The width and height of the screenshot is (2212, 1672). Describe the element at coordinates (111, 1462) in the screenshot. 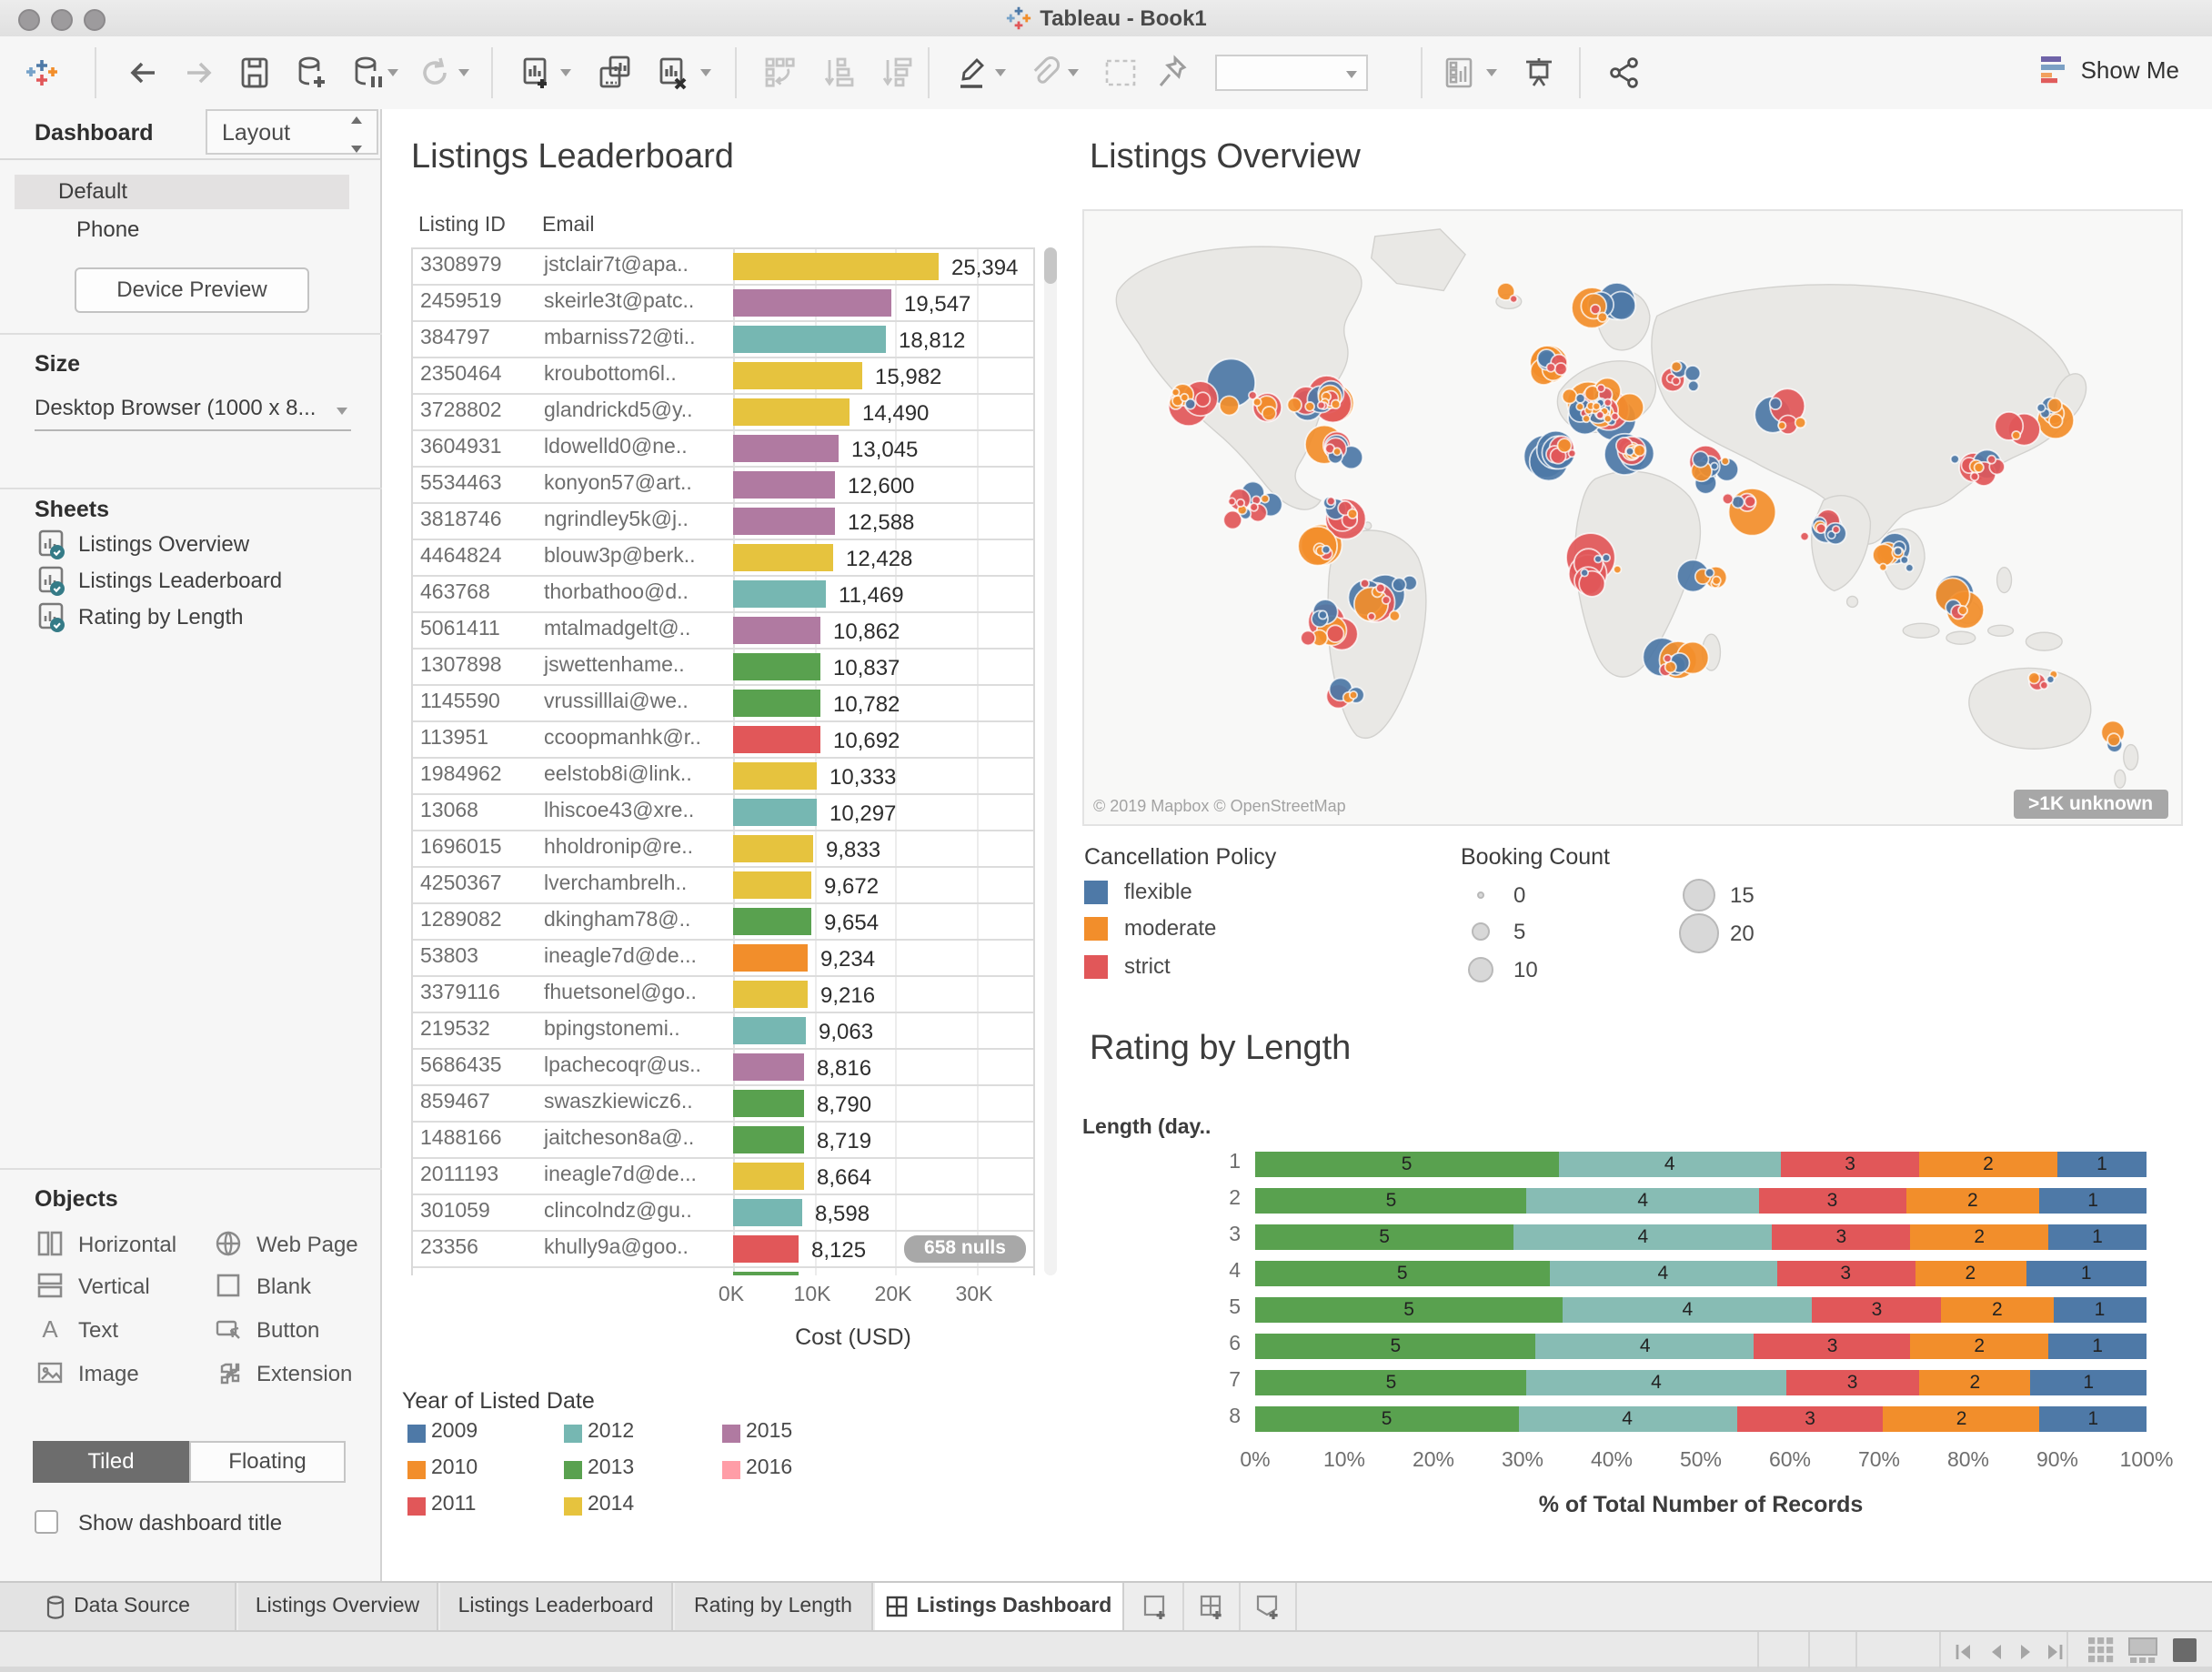

I see `tiled-button: Tiled` at that location.